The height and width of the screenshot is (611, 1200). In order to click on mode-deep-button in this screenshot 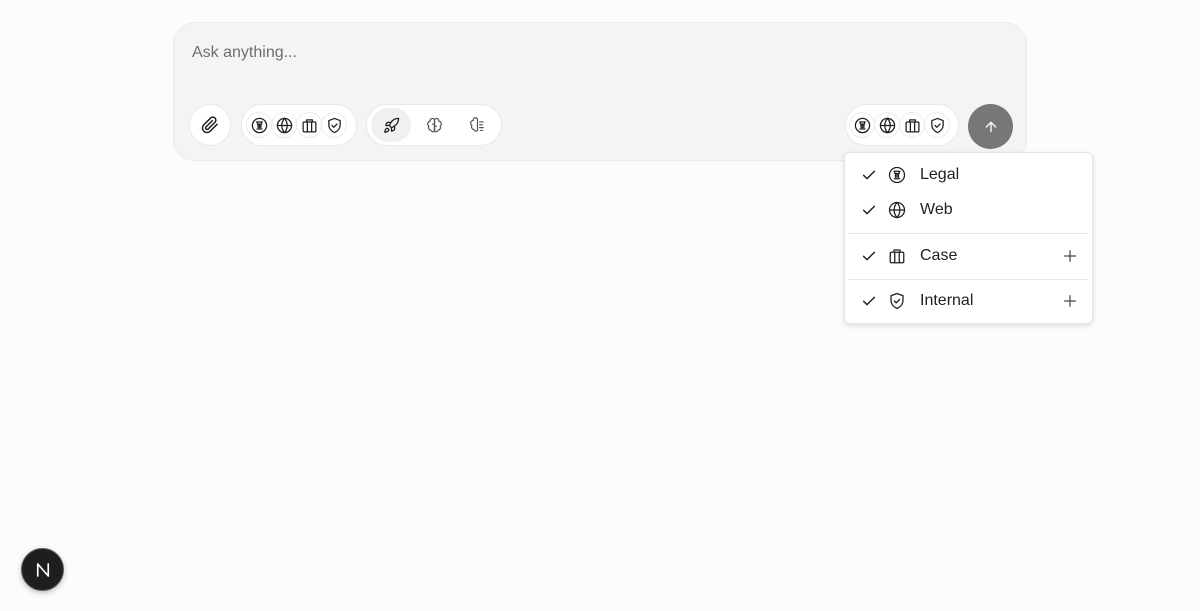, I will do `click(477, 125)`.